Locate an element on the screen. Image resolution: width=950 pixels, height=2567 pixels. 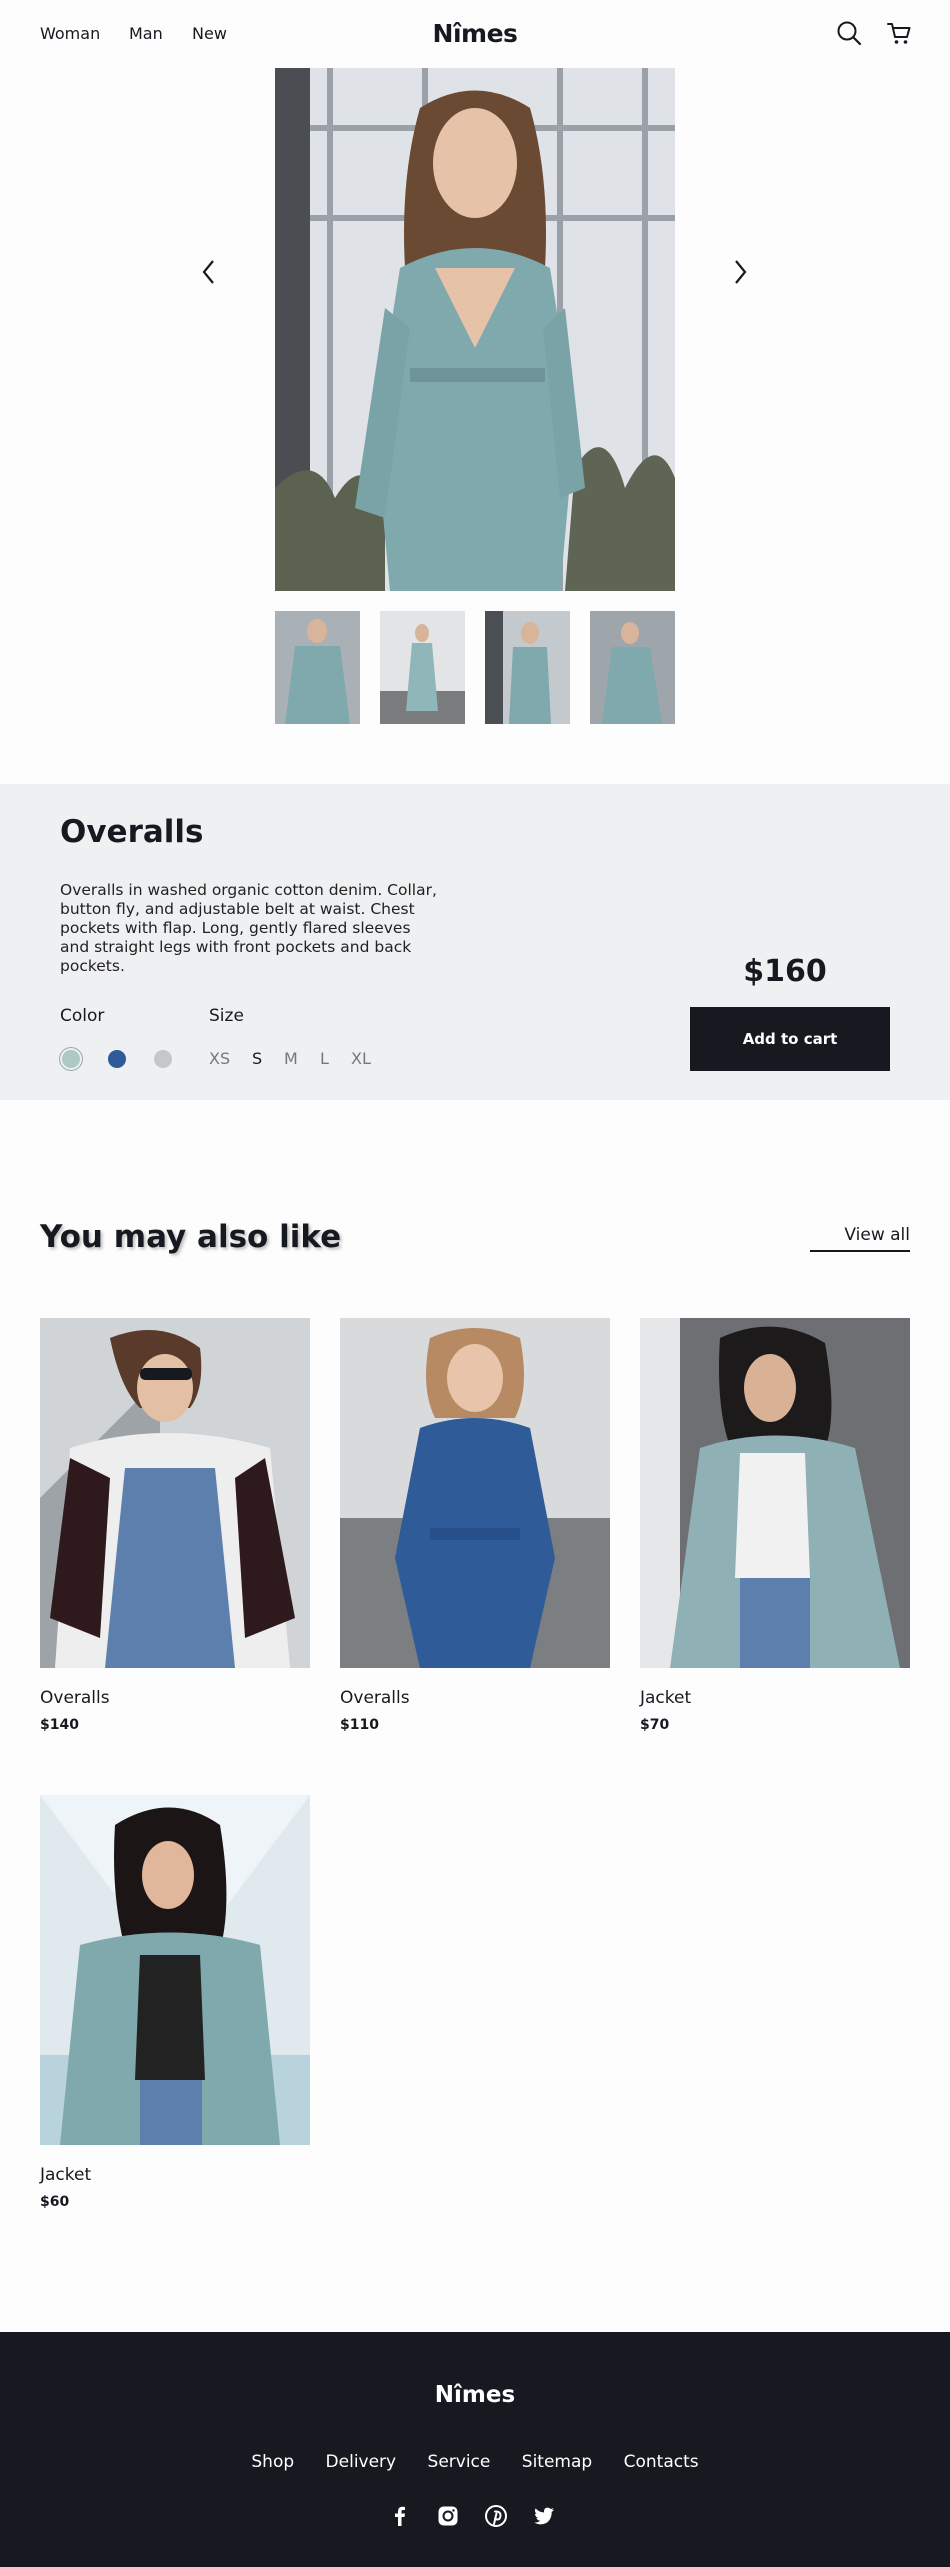
footer-link-shop: Shop is located at coordinates (272, 2462).